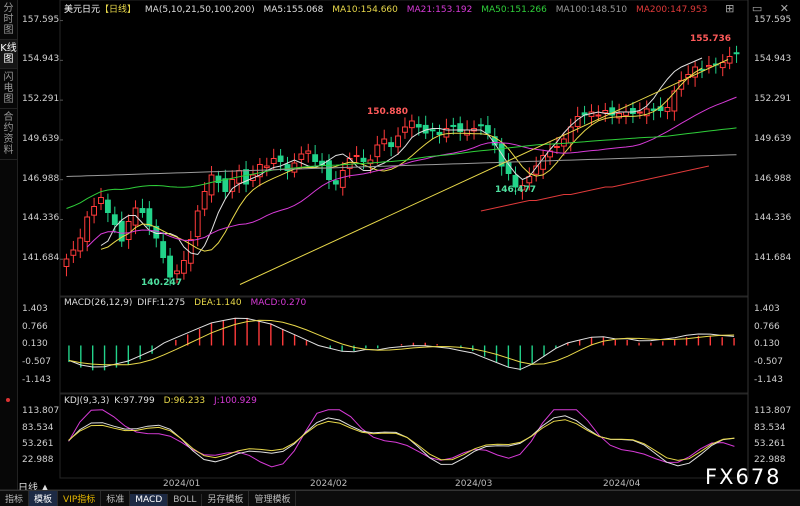 This screenshot has height=506, width=800. Describe the element at coordinates (38, 427) in the screenshot. I see `kdj-tick-left-1: 83.534` at that location.